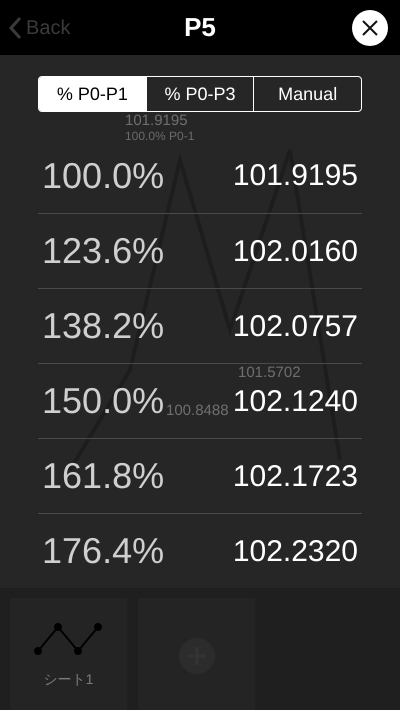 Image resolution: width=400 pixels, height=710 pixels. What do you see at coordinates (295, 252) in the screenshot?
I see `price-value: 102.0160` at bounding box center [295, 252].